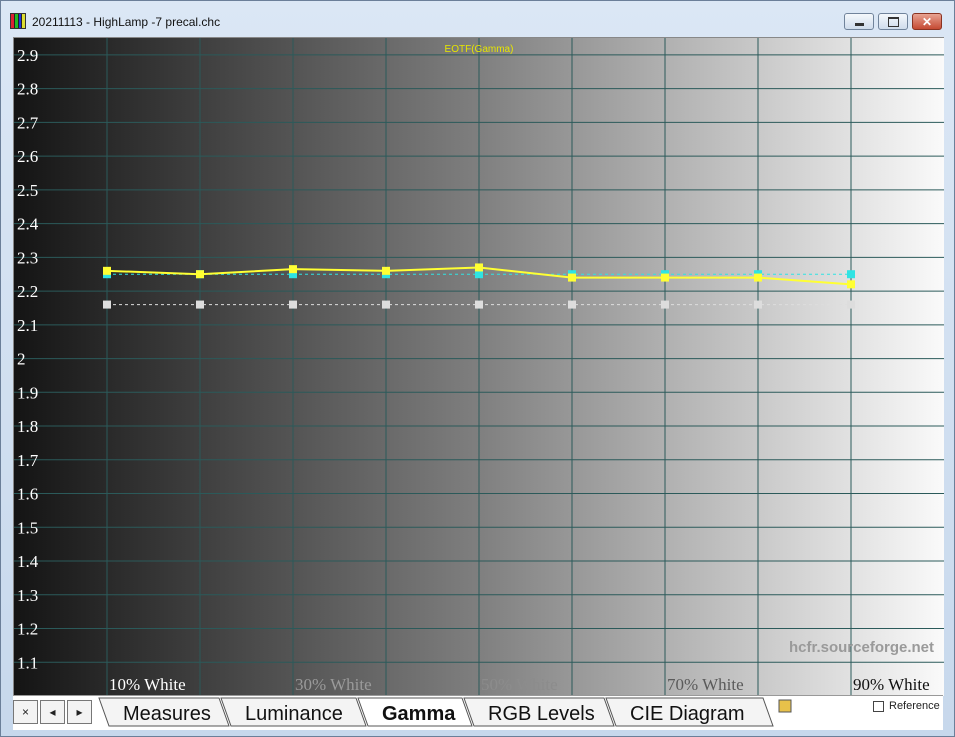 The height and width of the screenshot is (737, 955). What do you see at coordinates (891, 684) in the screenshot?
I see `x-tick-label: 90% White` at bounding box center [891, 684].